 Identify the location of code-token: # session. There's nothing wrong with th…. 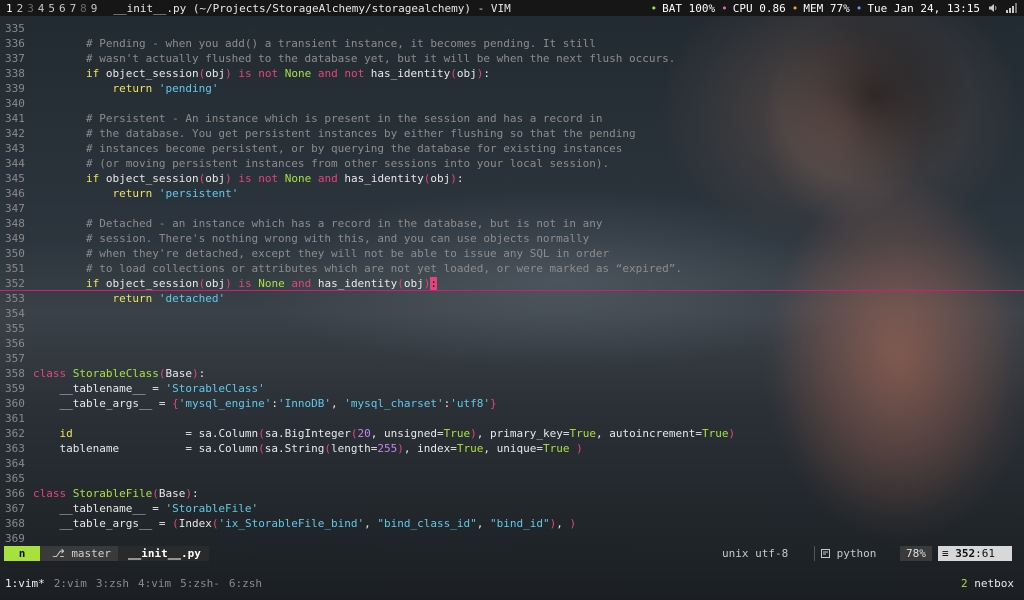
(311, 238).